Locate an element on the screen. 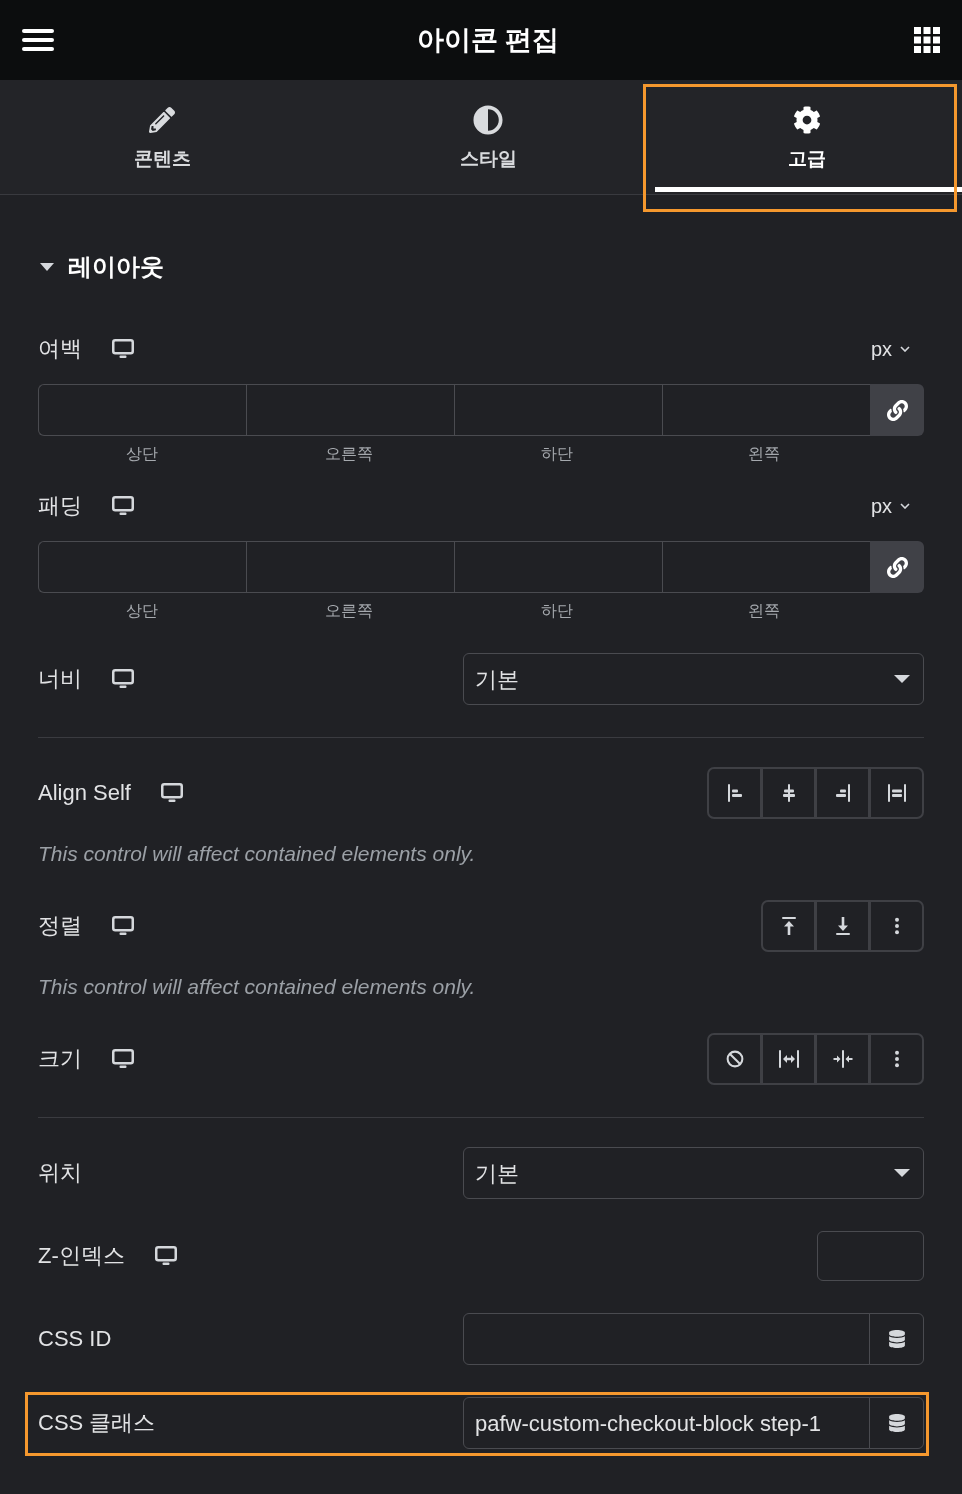 This screenshot has height=1494, width=962. tab: 고급 is located at coordinates (807, 137).